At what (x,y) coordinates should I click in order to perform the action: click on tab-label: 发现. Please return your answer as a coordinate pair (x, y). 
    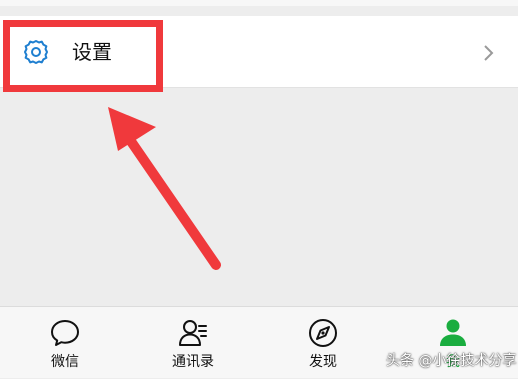
    Looking at the image, I should click on (323, 362).